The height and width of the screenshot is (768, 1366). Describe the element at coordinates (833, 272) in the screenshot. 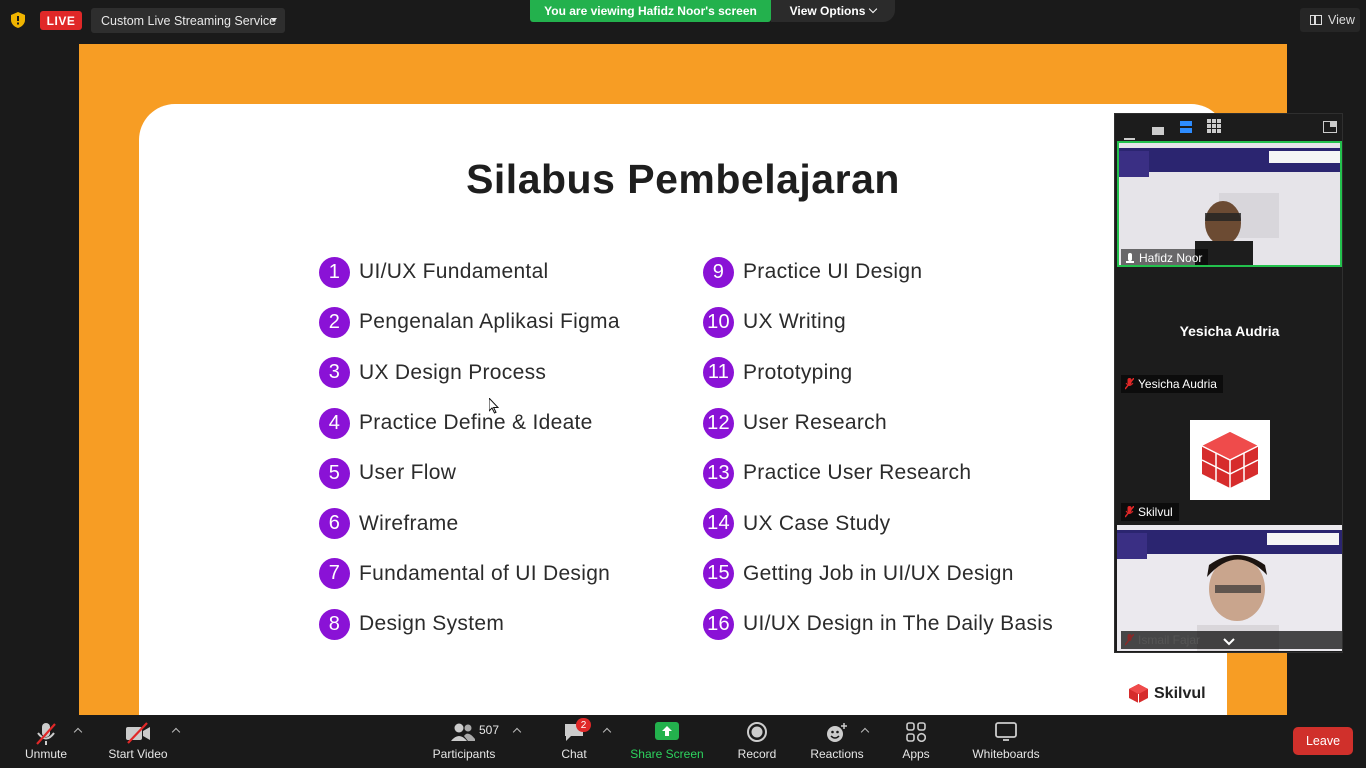

I see `syllabus-item-label: Practice UI Design` at that location.